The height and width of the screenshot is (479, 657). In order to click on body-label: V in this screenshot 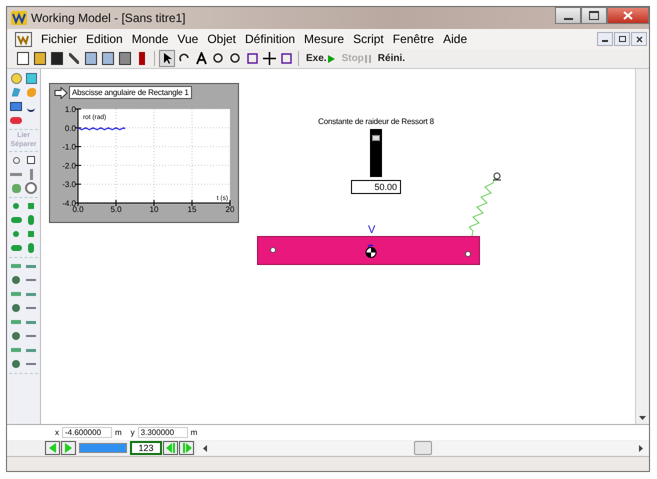, I will do `click(372, 230)`.